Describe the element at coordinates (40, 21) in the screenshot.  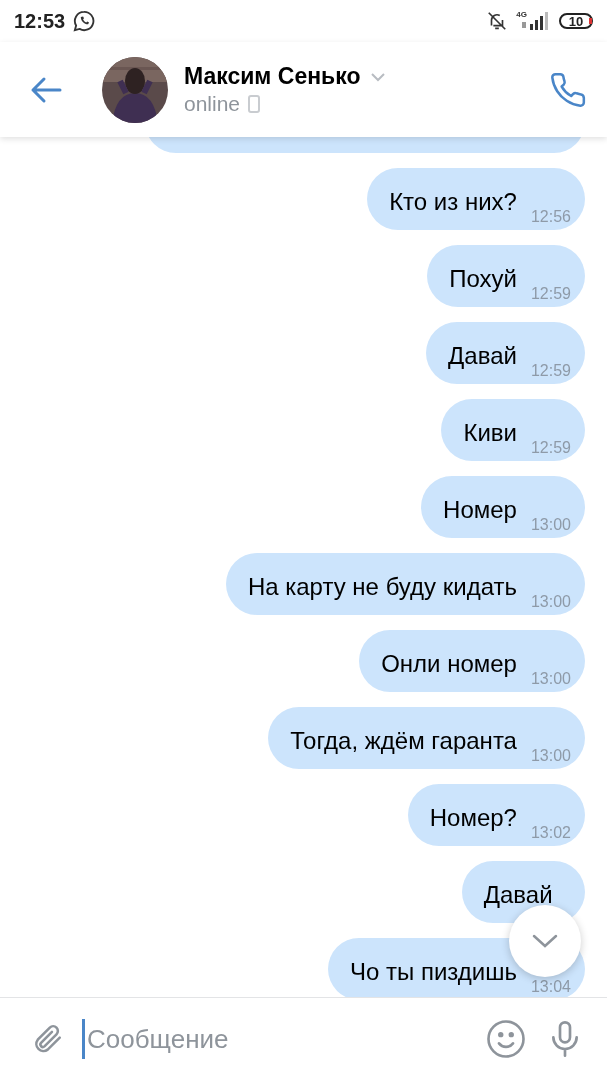
I see `status-time: 12:53` at that location.